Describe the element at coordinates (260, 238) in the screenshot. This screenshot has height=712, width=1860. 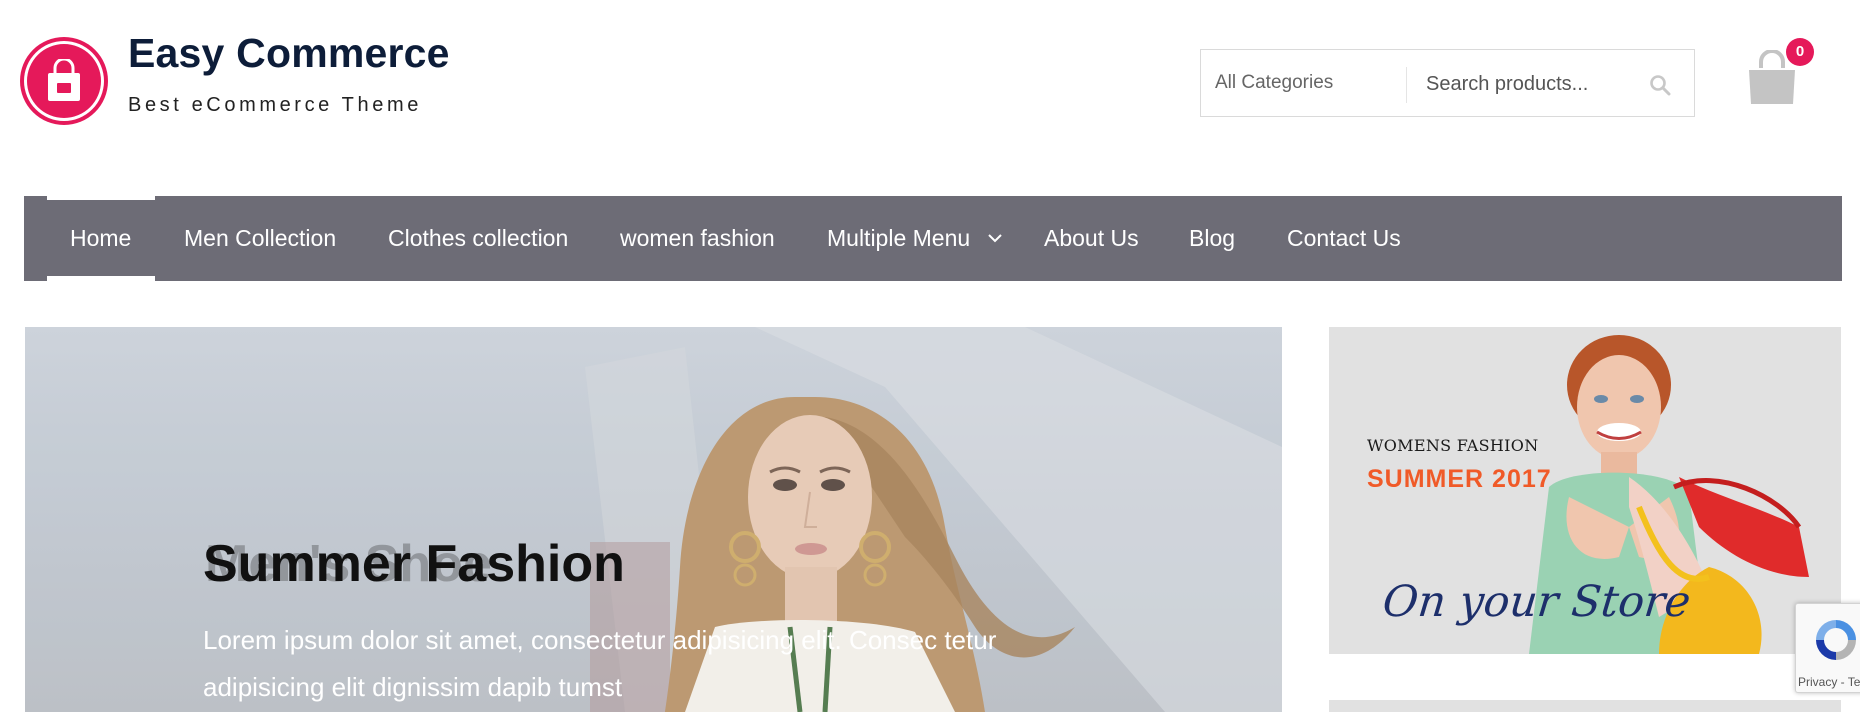
I see `nav-item-men-collection: Men Collection` at that location.